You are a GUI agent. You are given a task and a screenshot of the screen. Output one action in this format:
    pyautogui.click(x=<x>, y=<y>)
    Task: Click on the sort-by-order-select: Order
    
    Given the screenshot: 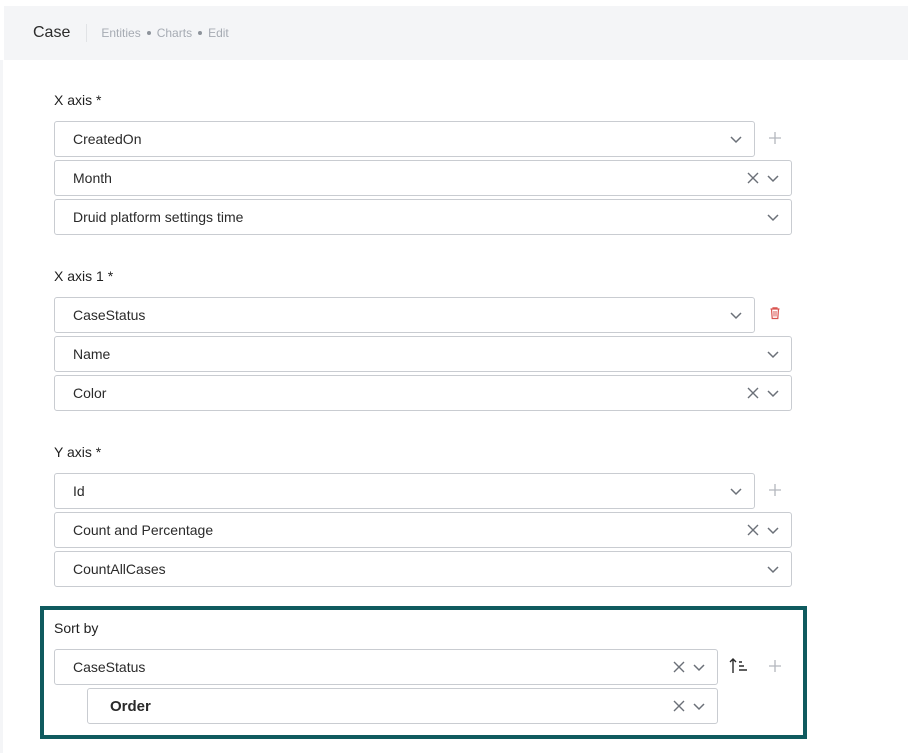 What is the action you would take?
    pyautogui.click(x=402, y=706)
    